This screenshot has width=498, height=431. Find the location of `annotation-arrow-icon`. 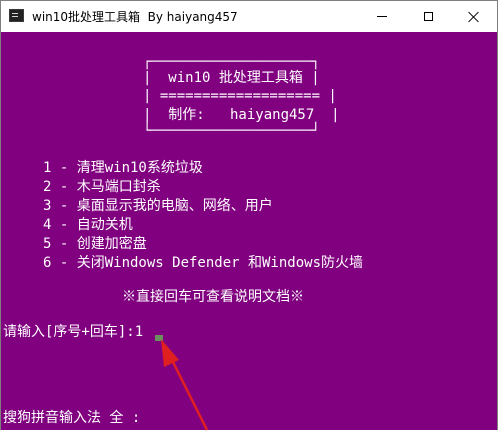

annotation-arrow-icon is located at coordinates (185, 385).